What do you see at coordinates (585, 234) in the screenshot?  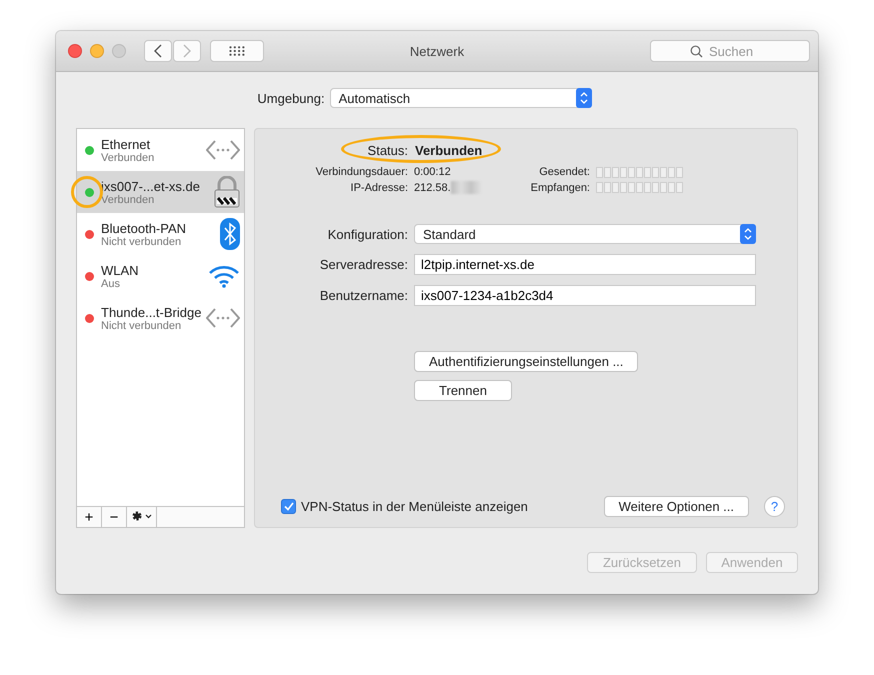 I see `configuration-select: Standard` at bounding box center [585, 234].